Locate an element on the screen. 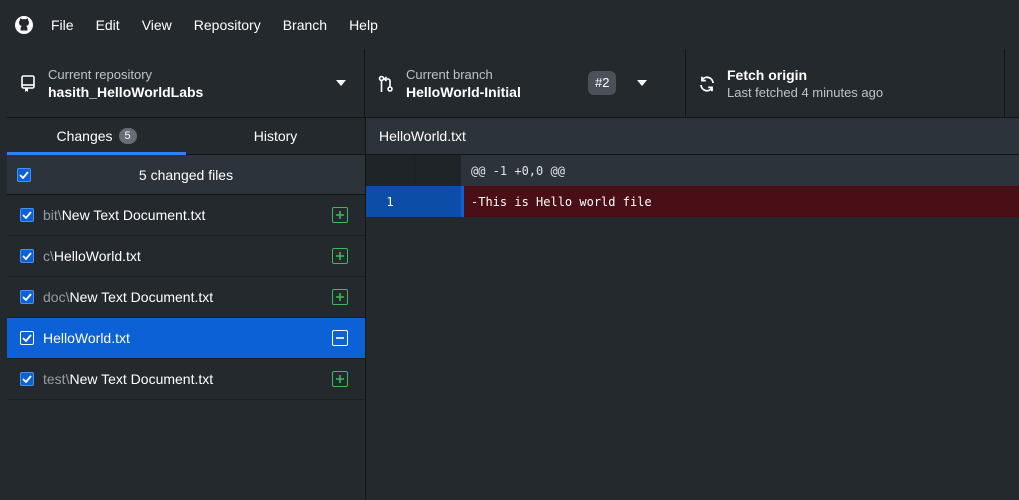  diff-hunk-header: @@ -1 +0,0 @@ is located at coordinates (692, 170).